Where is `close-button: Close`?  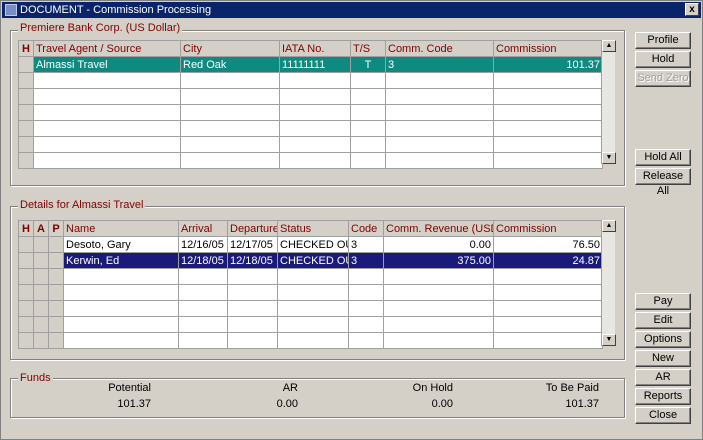
close-button: Close is located at coordinates (663, 415).